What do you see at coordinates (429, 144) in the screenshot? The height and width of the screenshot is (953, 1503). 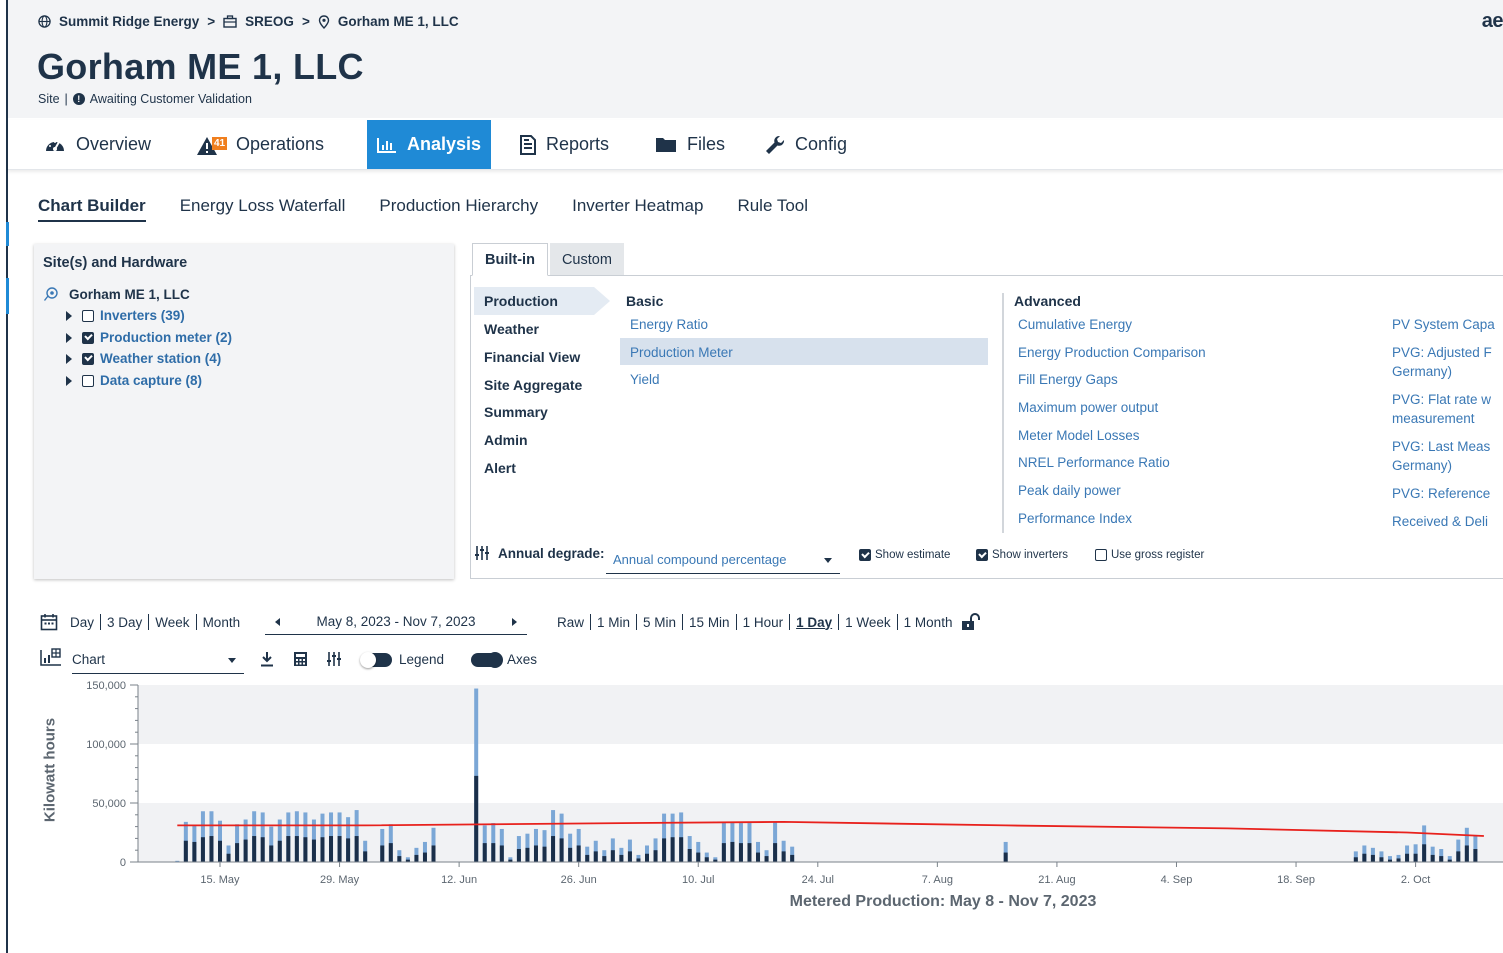 I see `tab-analysis: Analysis` at bounding box center [429, 144].